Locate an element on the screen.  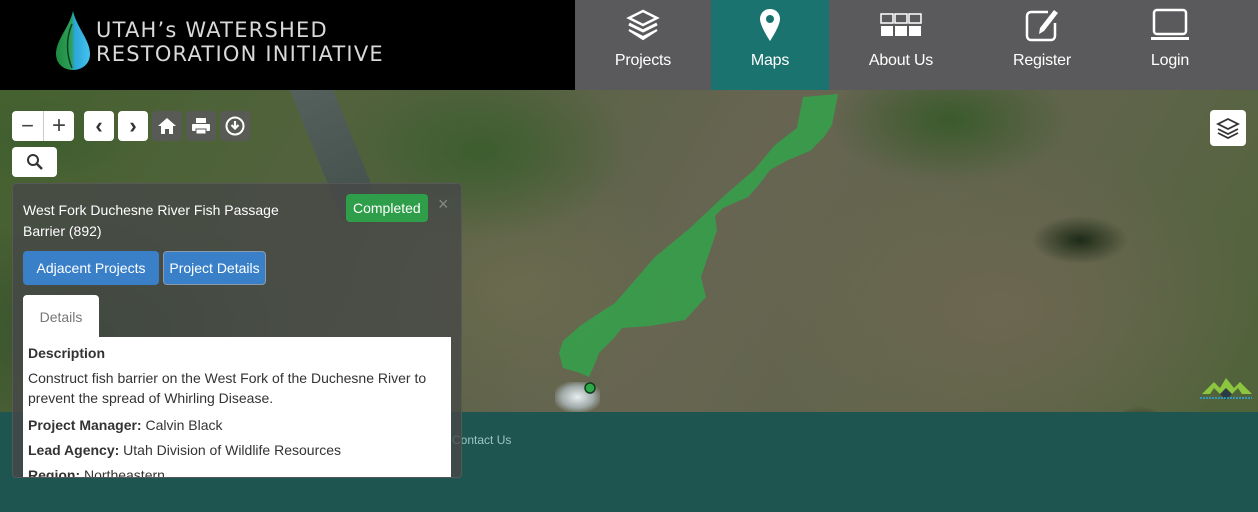
zoom-in-icon: + is located at coordinates (58, 125).